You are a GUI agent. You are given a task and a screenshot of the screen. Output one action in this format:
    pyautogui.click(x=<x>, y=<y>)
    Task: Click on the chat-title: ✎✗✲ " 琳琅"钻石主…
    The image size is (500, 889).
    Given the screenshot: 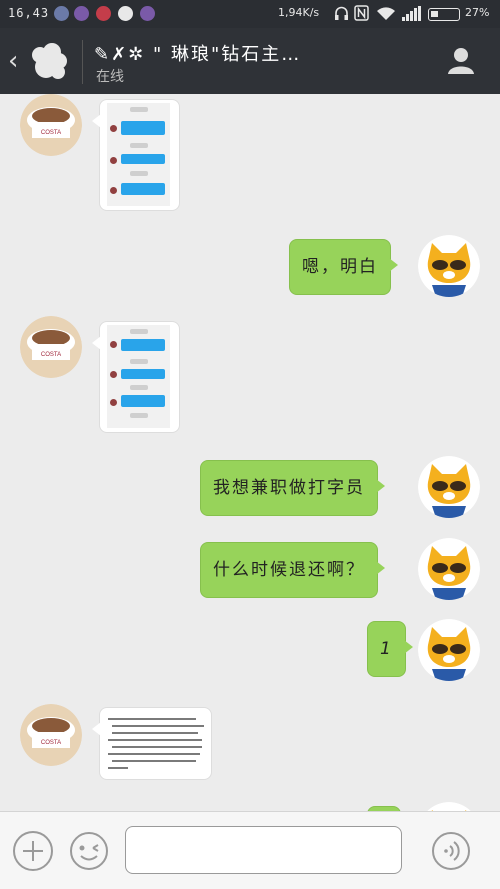 What is the action you would take?
    pyautogui.click(x=198, y=54)
    